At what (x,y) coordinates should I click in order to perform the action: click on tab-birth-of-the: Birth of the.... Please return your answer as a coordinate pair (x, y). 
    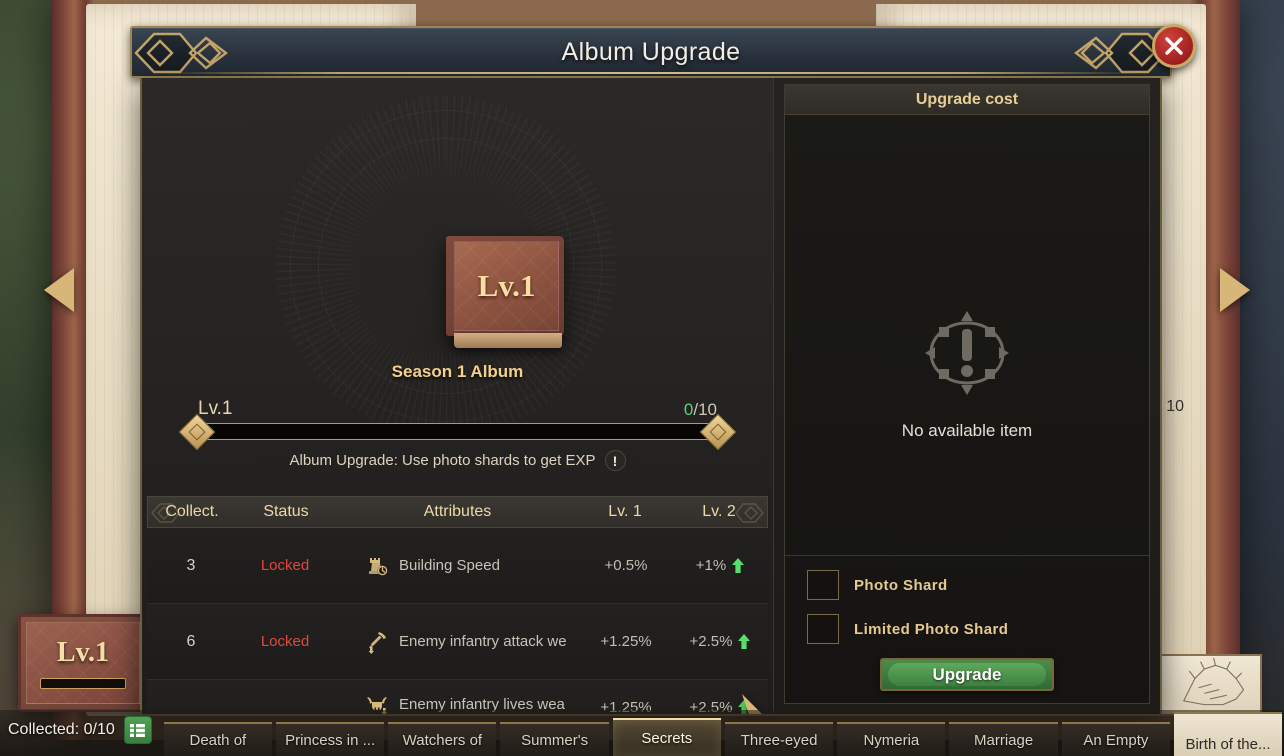
    Looking at the image, I should click on (1227, 734).